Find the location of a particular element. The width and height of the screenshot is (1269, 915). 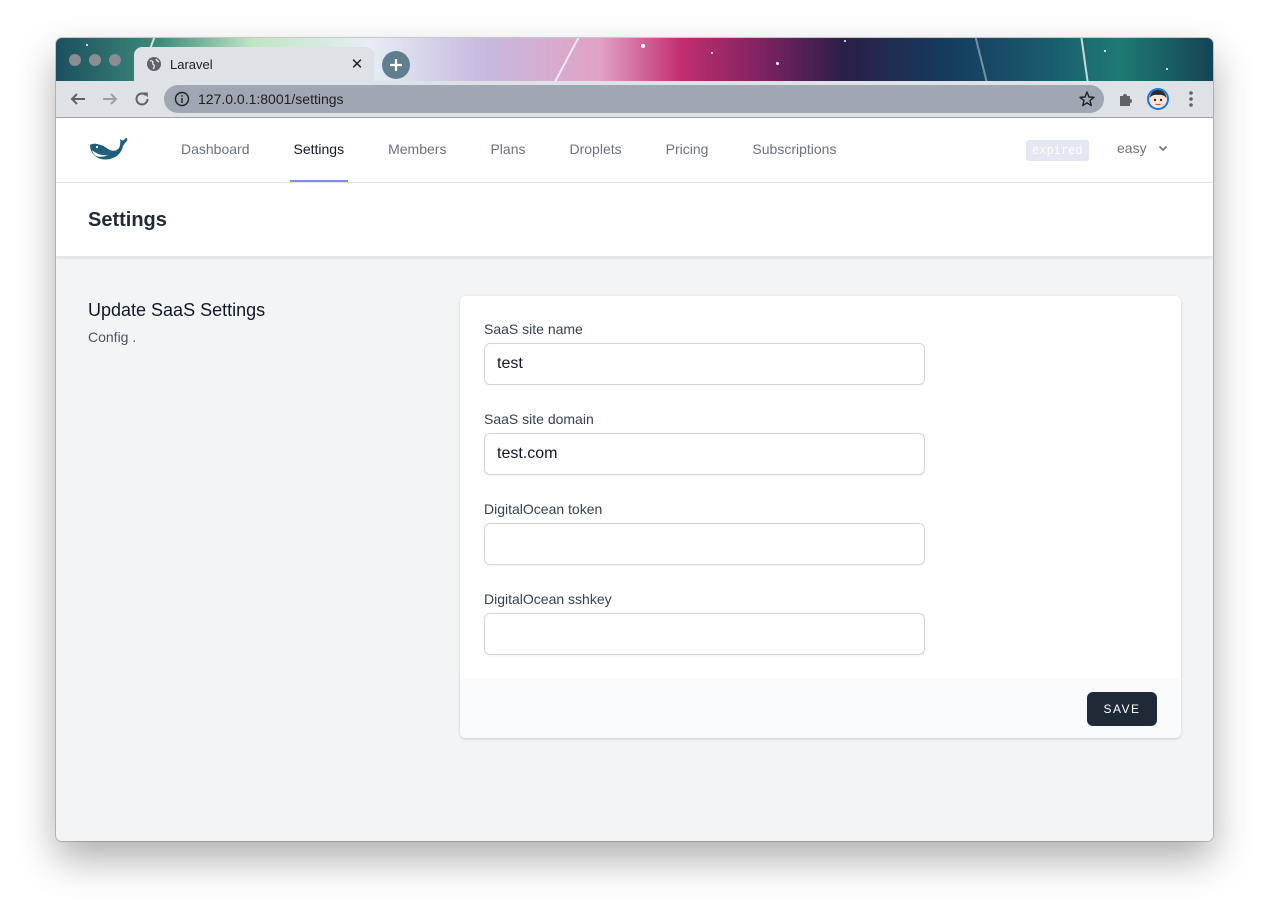

chevron-down-icon is located at coordinates (1162, 148).